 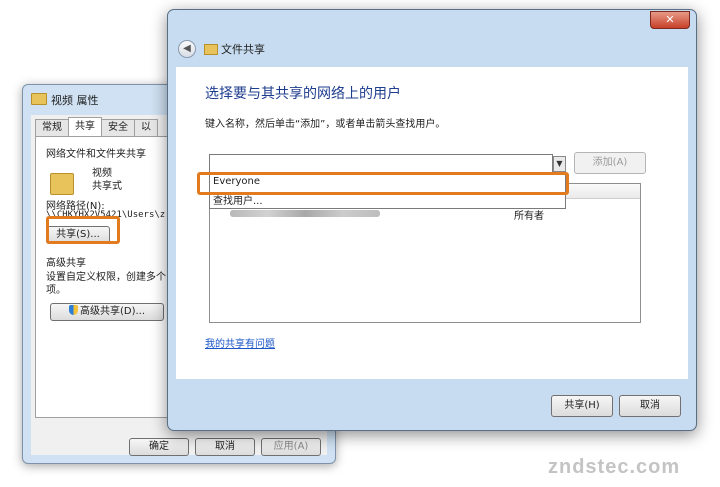 I want to click on tab-general: 常规, so click(x=52, y=127).